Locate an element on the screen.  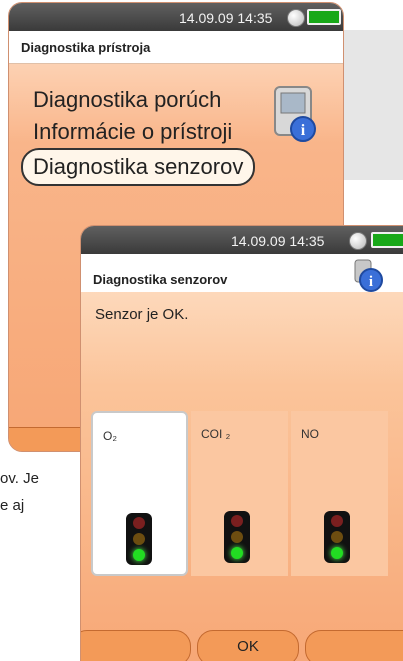
menu-item-sensor-diagnostics: Diagnostika senzorov is located at coordinates (138, 167).